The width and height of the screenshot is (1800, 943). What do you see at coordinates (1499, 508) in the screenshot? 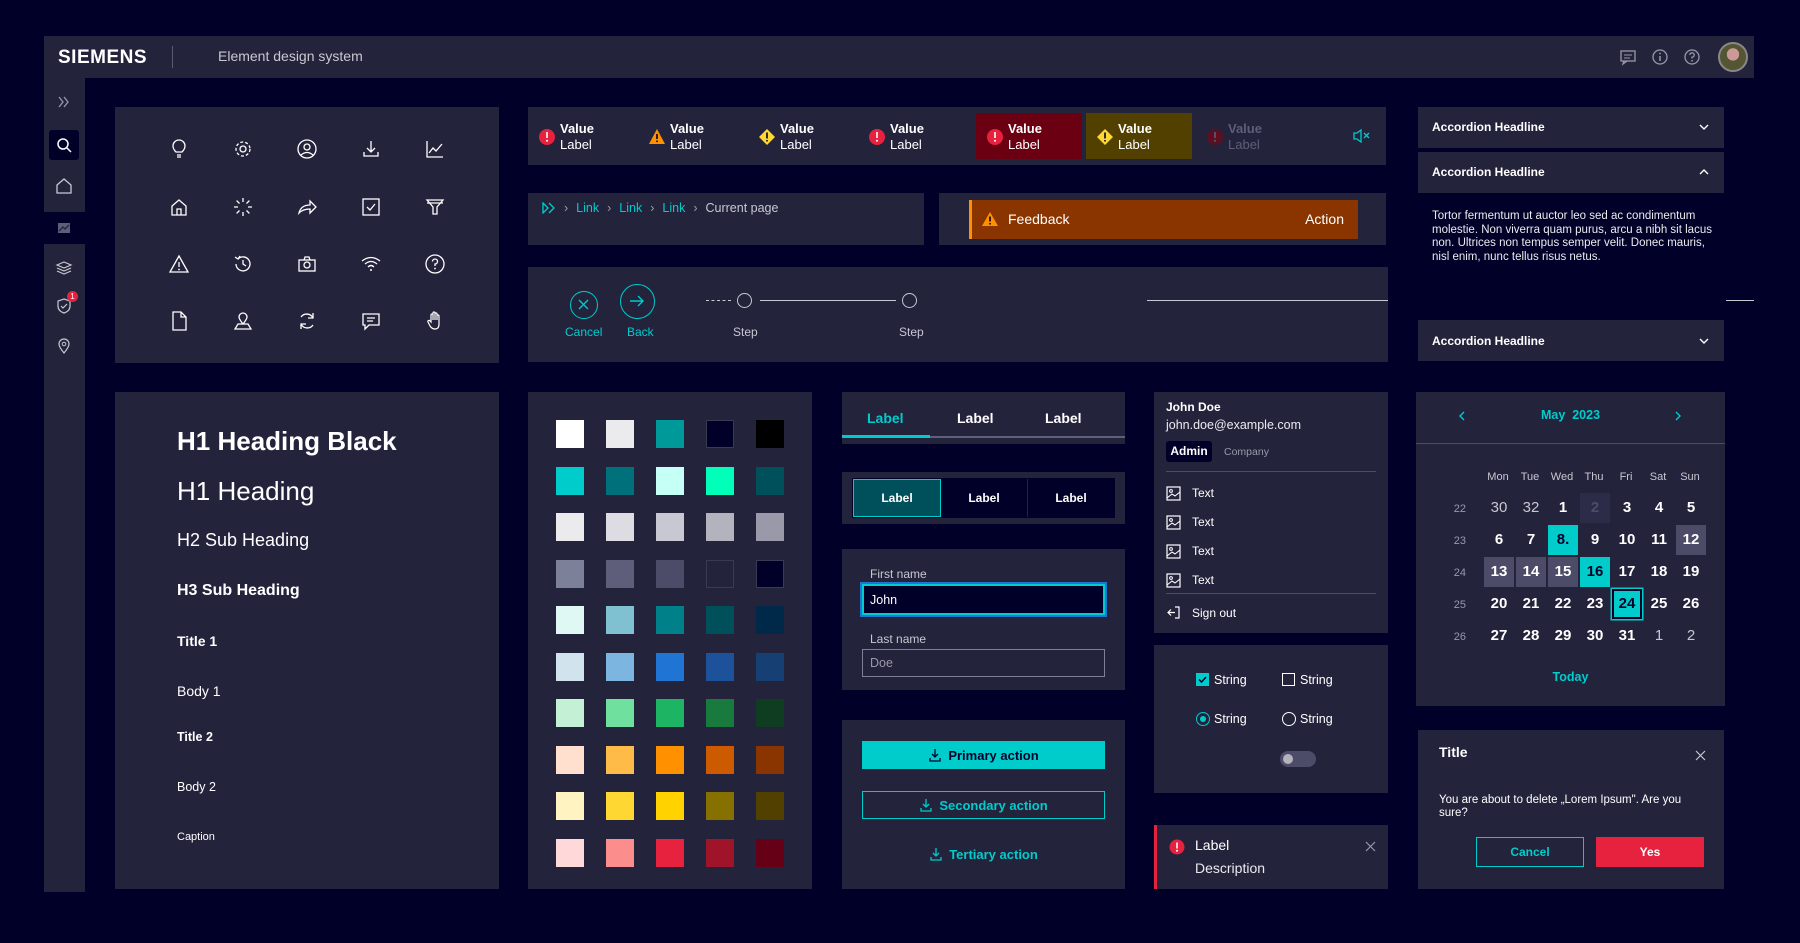
I see `calendar-day: 30` at bounding box center [1499, 508].